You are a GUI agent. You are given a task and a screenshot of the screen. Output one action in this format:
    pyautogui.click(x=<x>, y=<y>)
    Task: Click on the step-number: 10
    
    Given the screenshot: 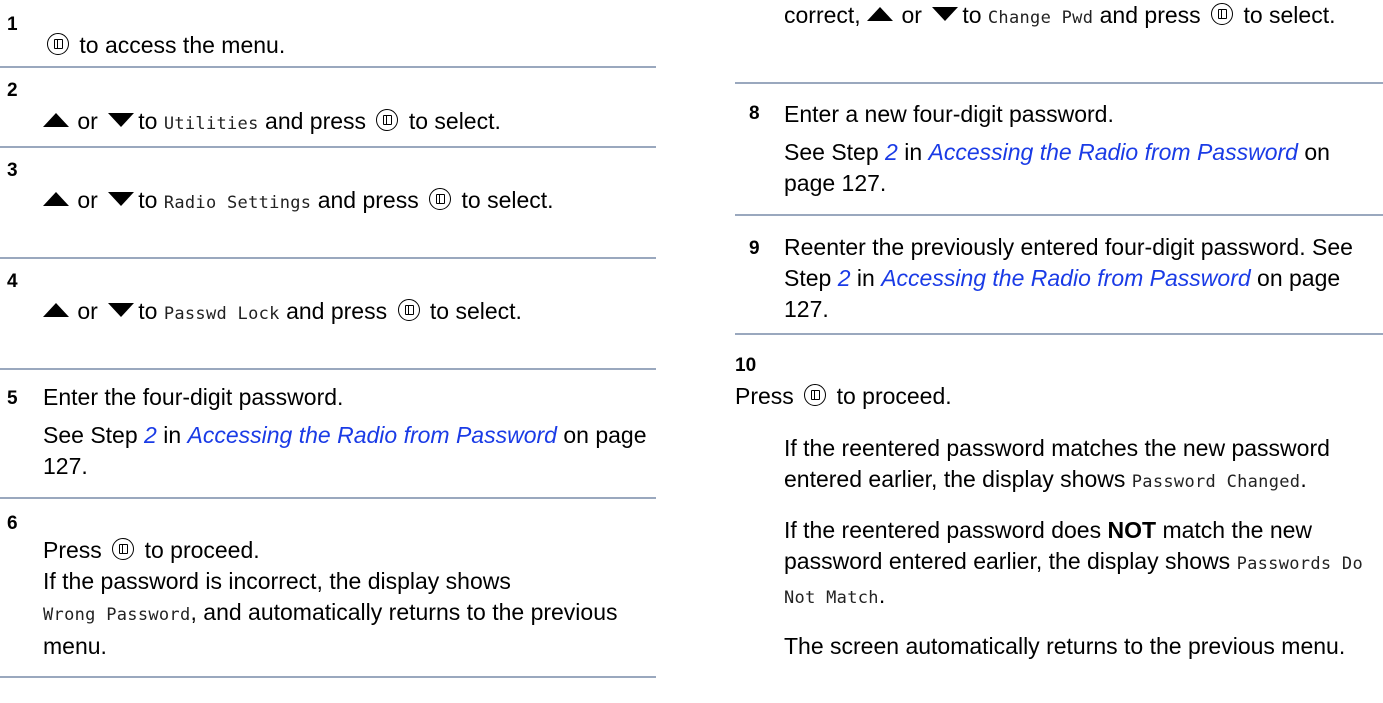 What is the action you would take?
    pyautogui.click(x=746, y=365)
    